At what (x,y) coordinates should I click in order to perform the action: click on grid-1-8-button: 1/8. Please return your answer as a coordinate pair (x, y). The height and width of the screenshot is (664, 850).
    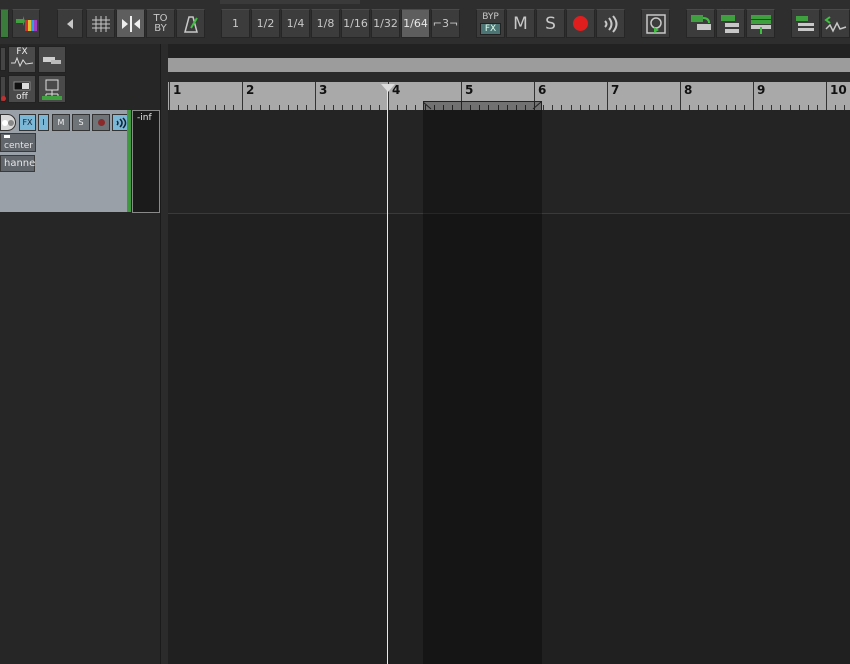
    Looking at the image, I should click on (325, 23).